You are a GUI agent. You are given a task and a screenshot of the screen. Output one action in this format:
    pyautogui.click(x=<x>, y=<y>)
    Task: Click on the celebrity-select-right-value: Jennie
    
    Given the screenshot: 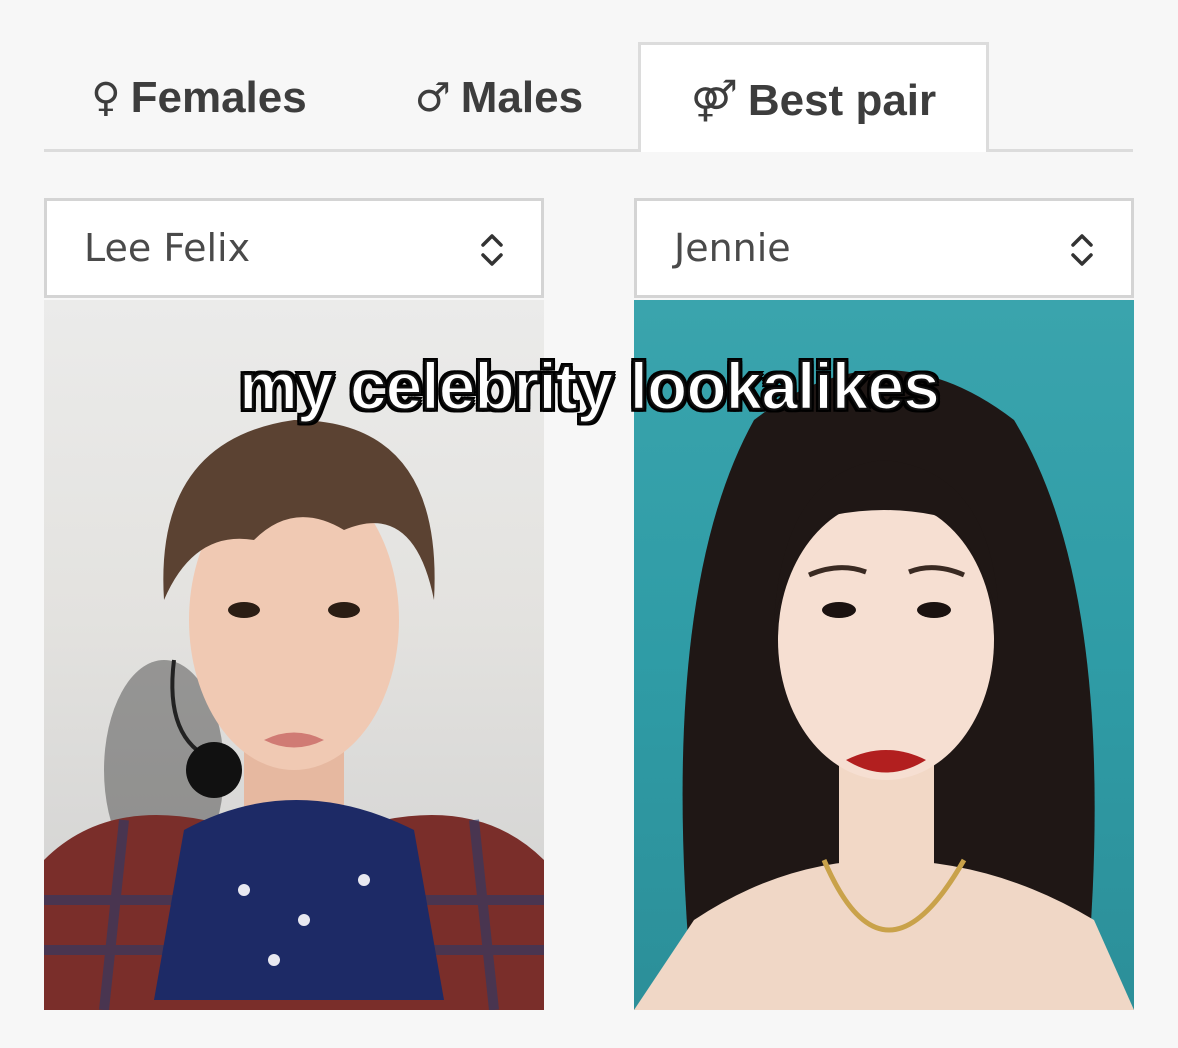 What is the action you would take?
    pyautogui.click(x=732, y=248)
    